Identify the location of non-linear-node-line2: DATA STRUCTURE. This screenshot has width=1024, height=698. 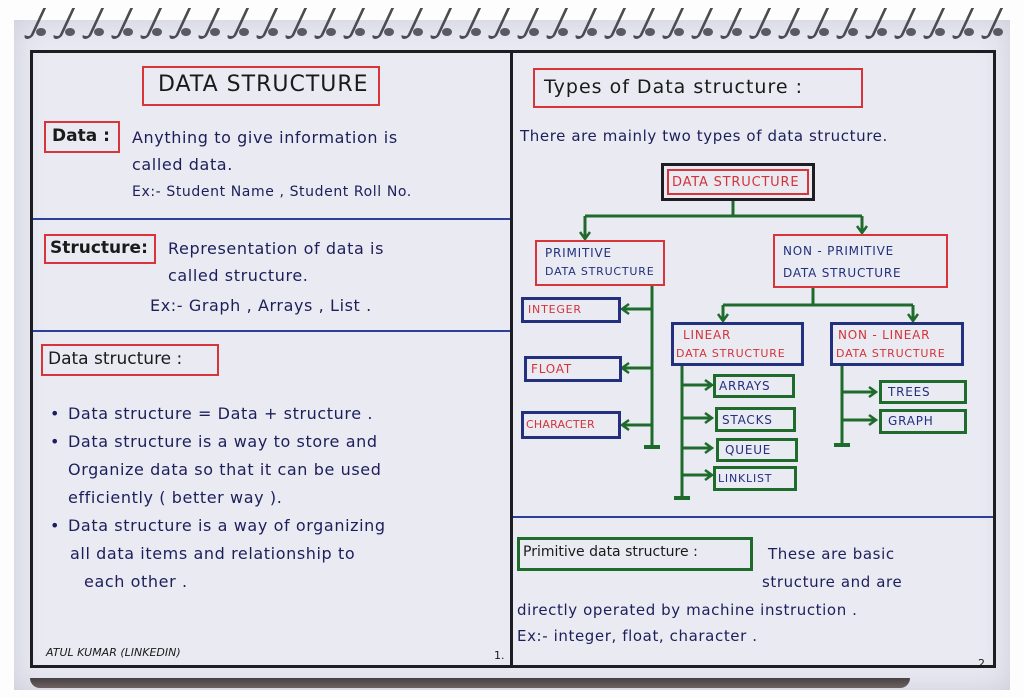
(891, 353).